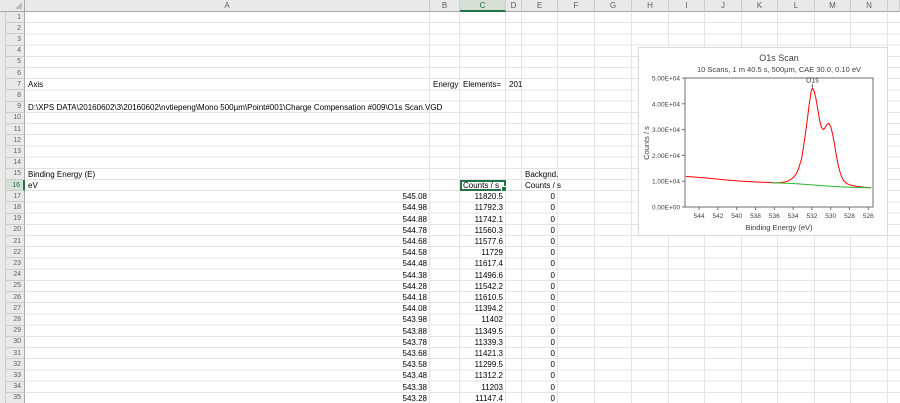 The height and width of the screenshot is (403, 900). I want to click on row-header-5: 5, so click(15, 62).